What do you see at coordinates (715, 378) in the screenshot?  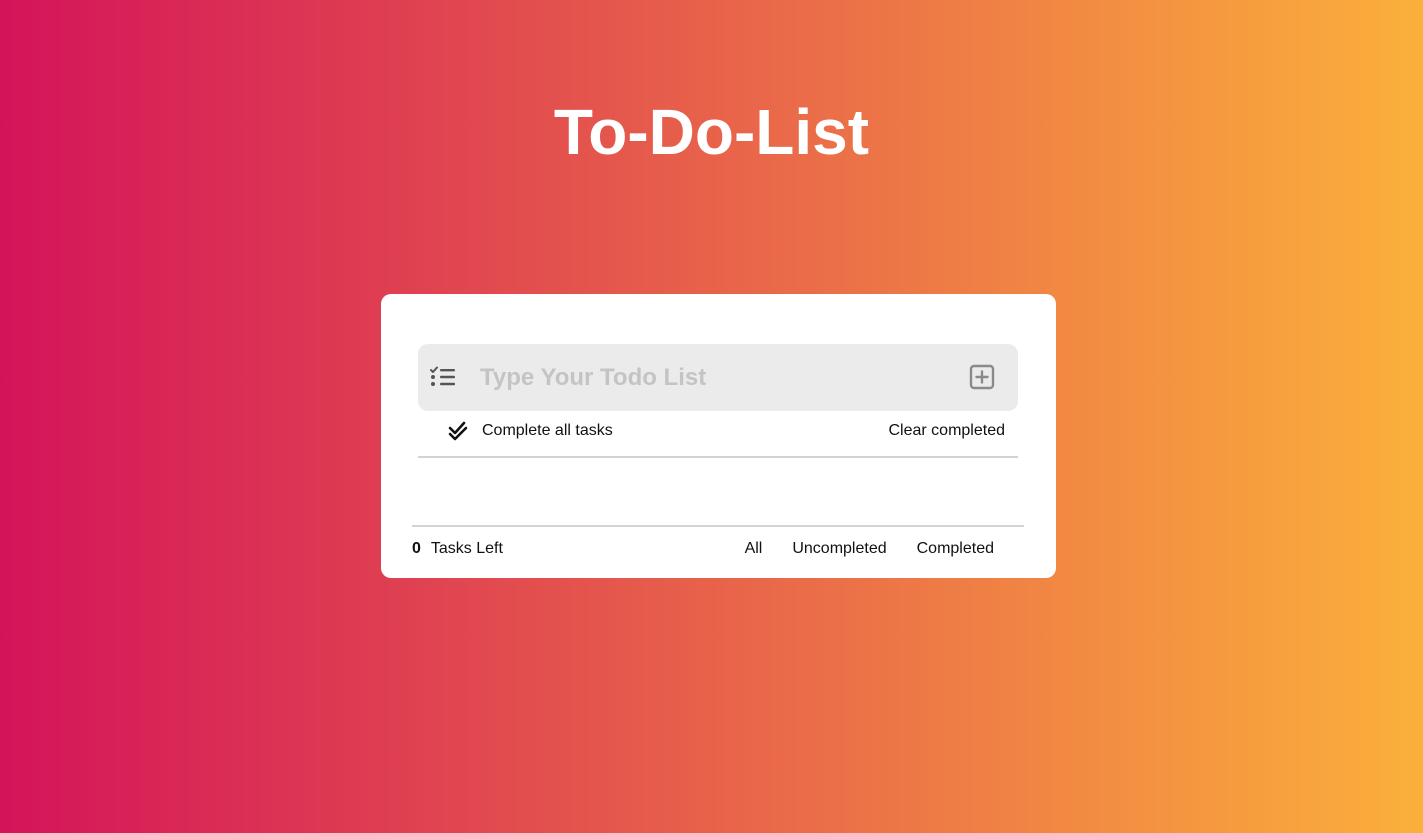 I see `todo-input` at bounding box center [715, 378].